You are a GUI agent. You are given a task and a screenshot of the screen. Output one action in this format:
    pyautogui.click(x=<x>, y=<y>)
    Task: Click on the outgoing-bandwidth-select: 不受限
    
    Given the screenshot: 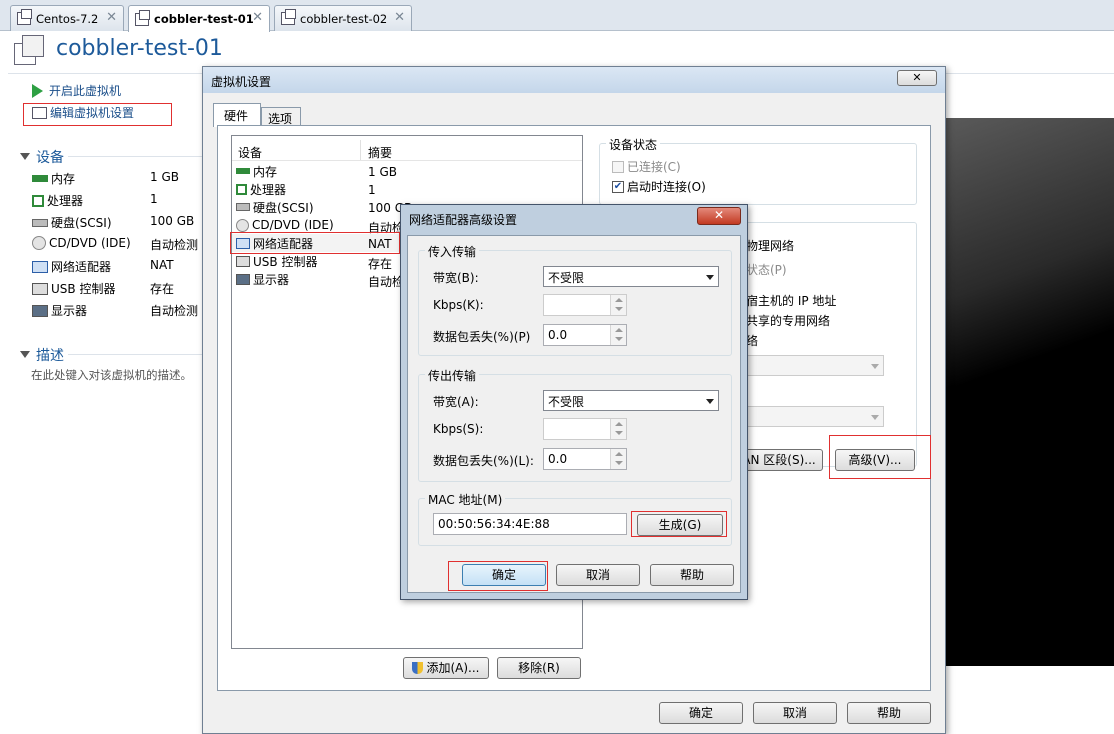 What is the action you would take?
    pyautogui.click(x=631, y=400)
    